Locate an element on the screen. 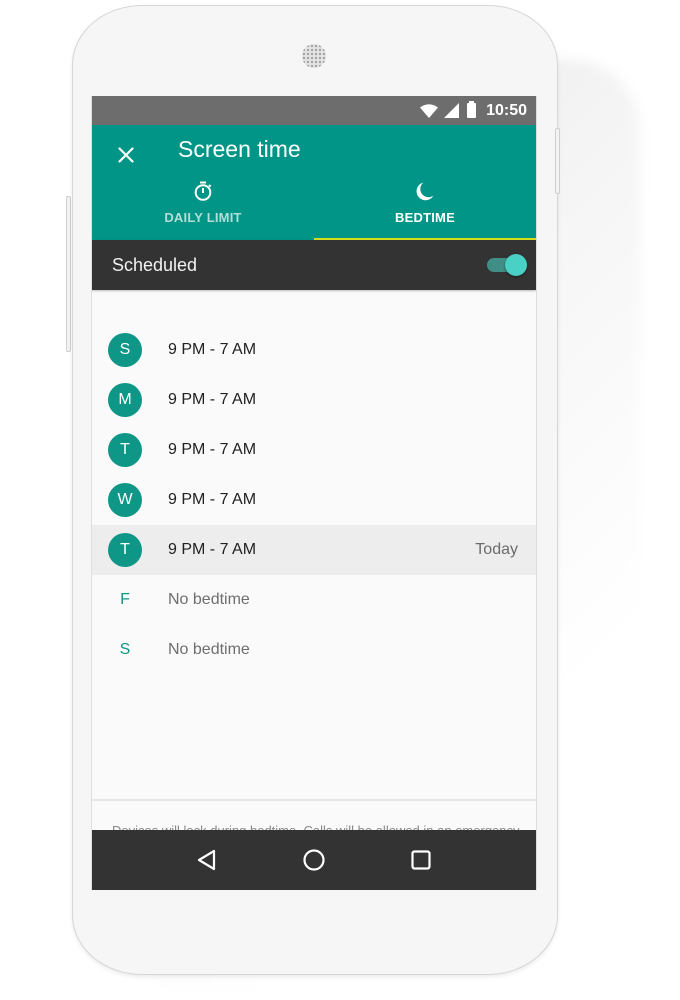 The height and width of the screenshot is (1000, 680). scheduled-toggle is located at coordinates (507, 265).